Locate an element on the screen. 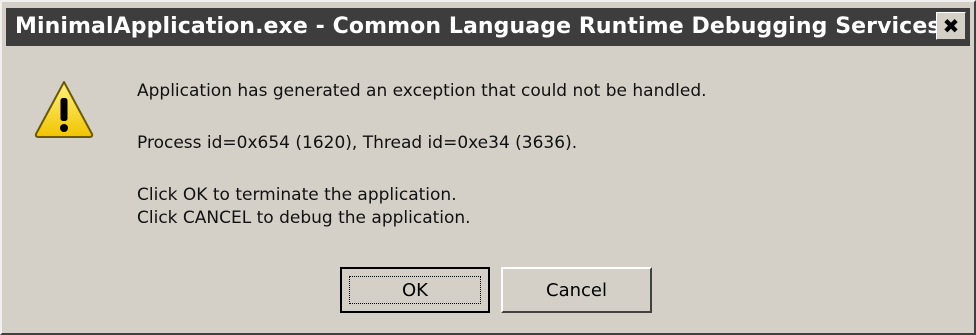 This screenshot has height=335, width=976. ok-button: OK is located at coordinates (415, 290).